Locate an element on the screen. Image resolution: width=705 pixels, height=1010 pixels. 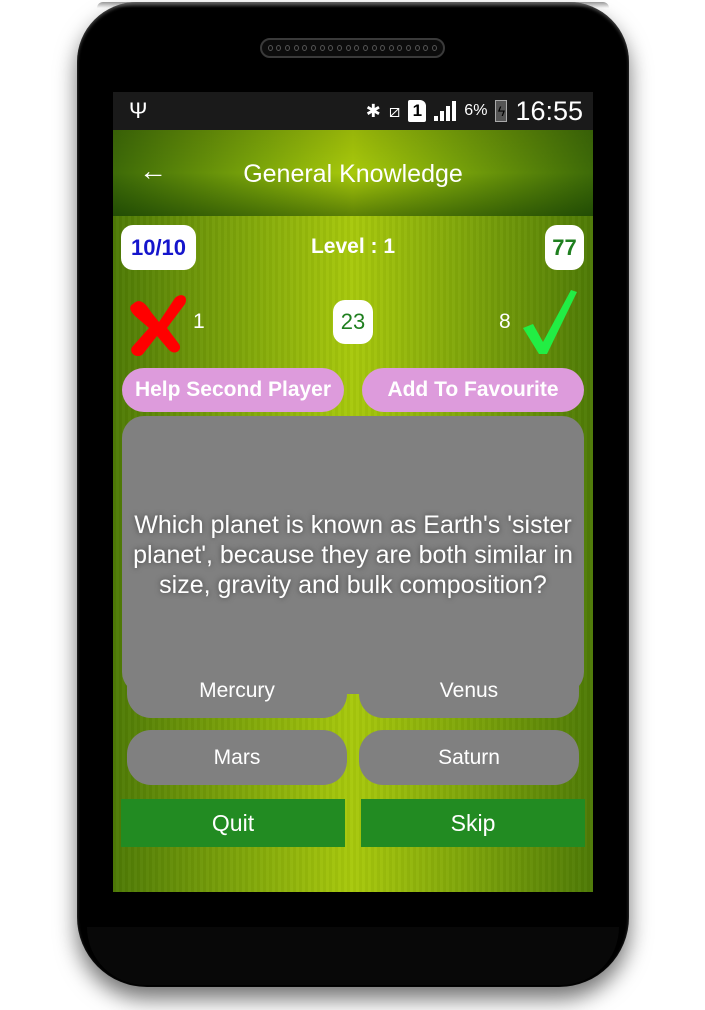
answer-option: Mercury is located at coordinates (237, 690).